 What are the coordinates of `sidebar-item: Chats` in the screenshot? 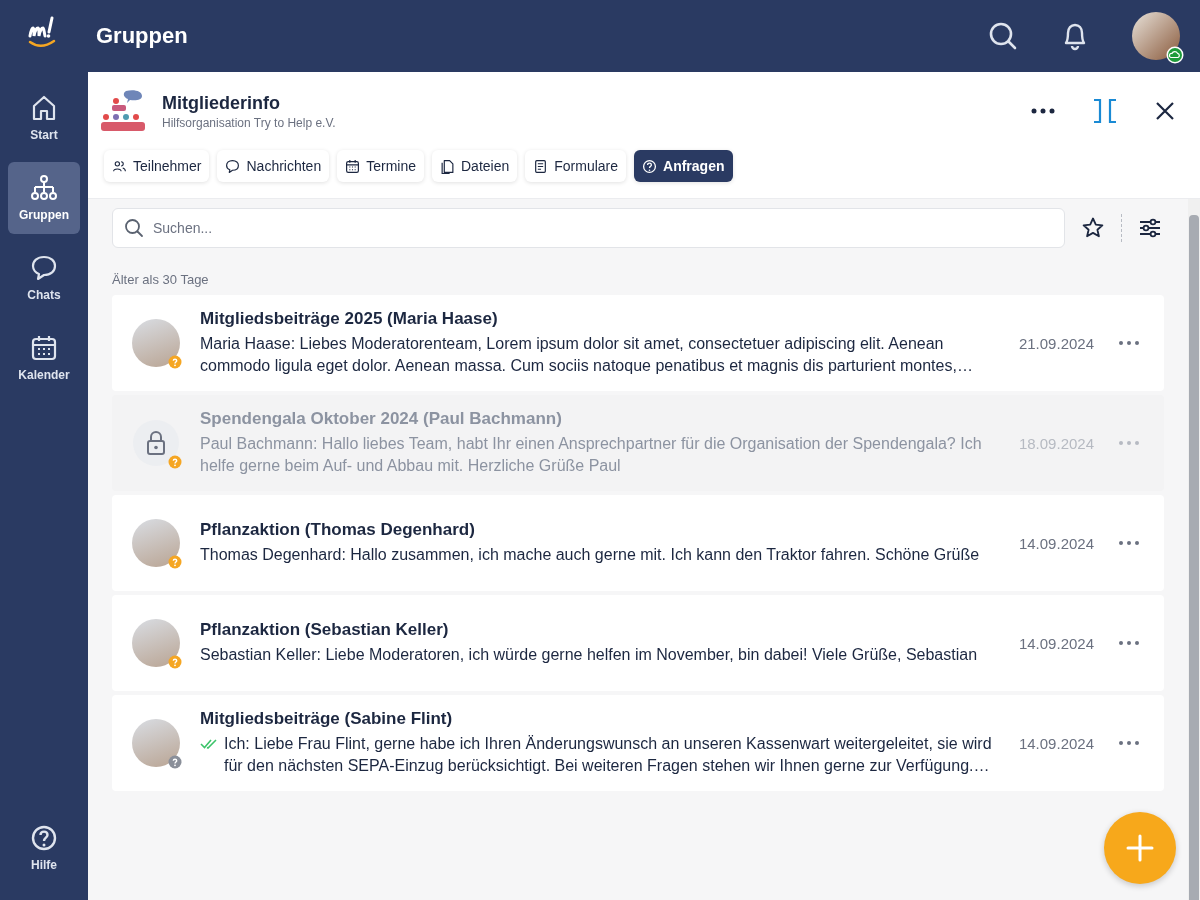 It's located at (44, 278).